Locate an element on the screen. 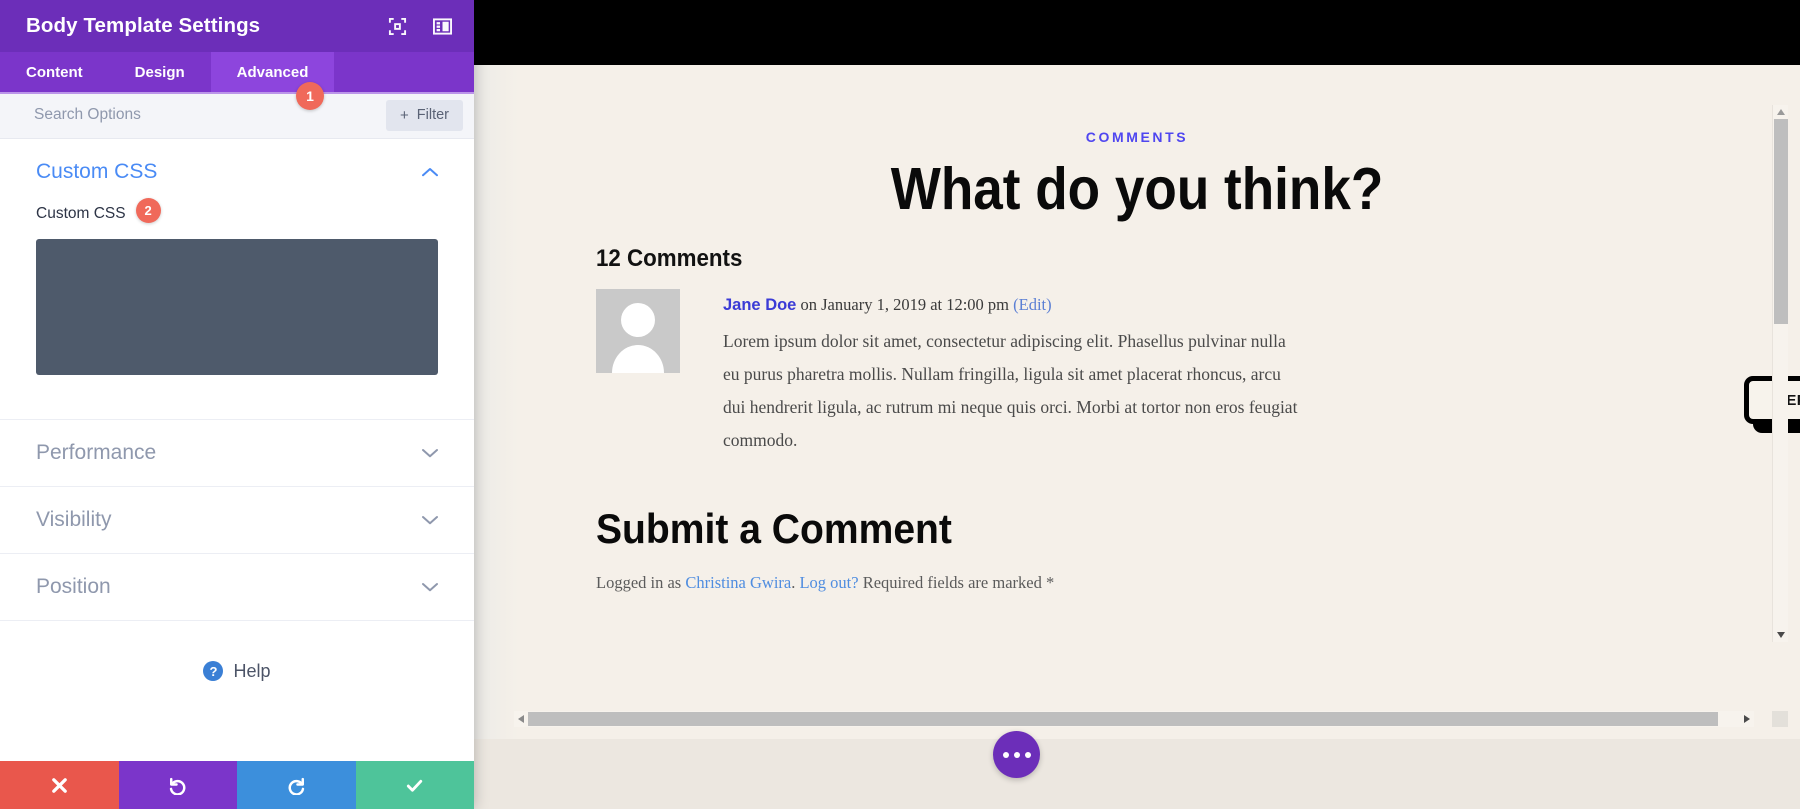 This screenshot has height=809, width=1800. vertical-scrollbar is located at coordinates (1780, 373).